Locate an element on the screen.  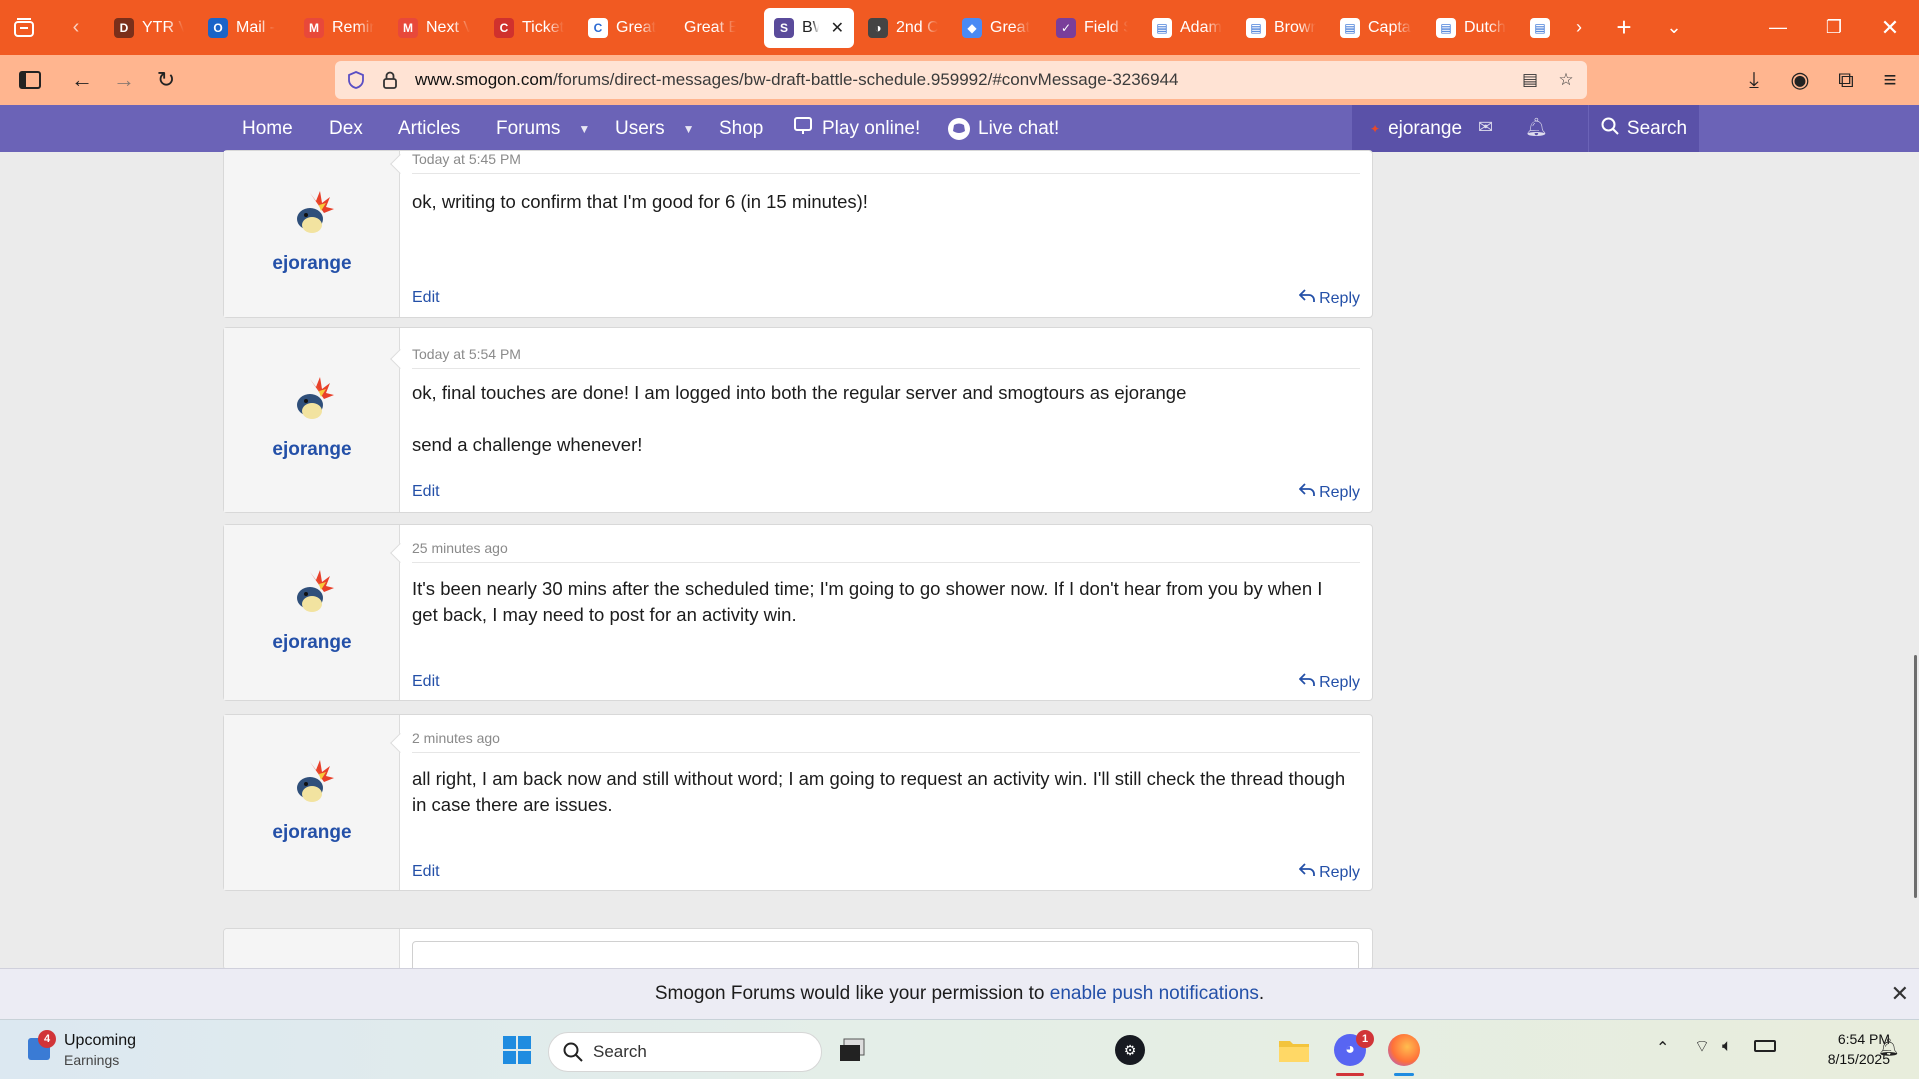
tab-favicon-icon: O is located at coordinates (218, 27).